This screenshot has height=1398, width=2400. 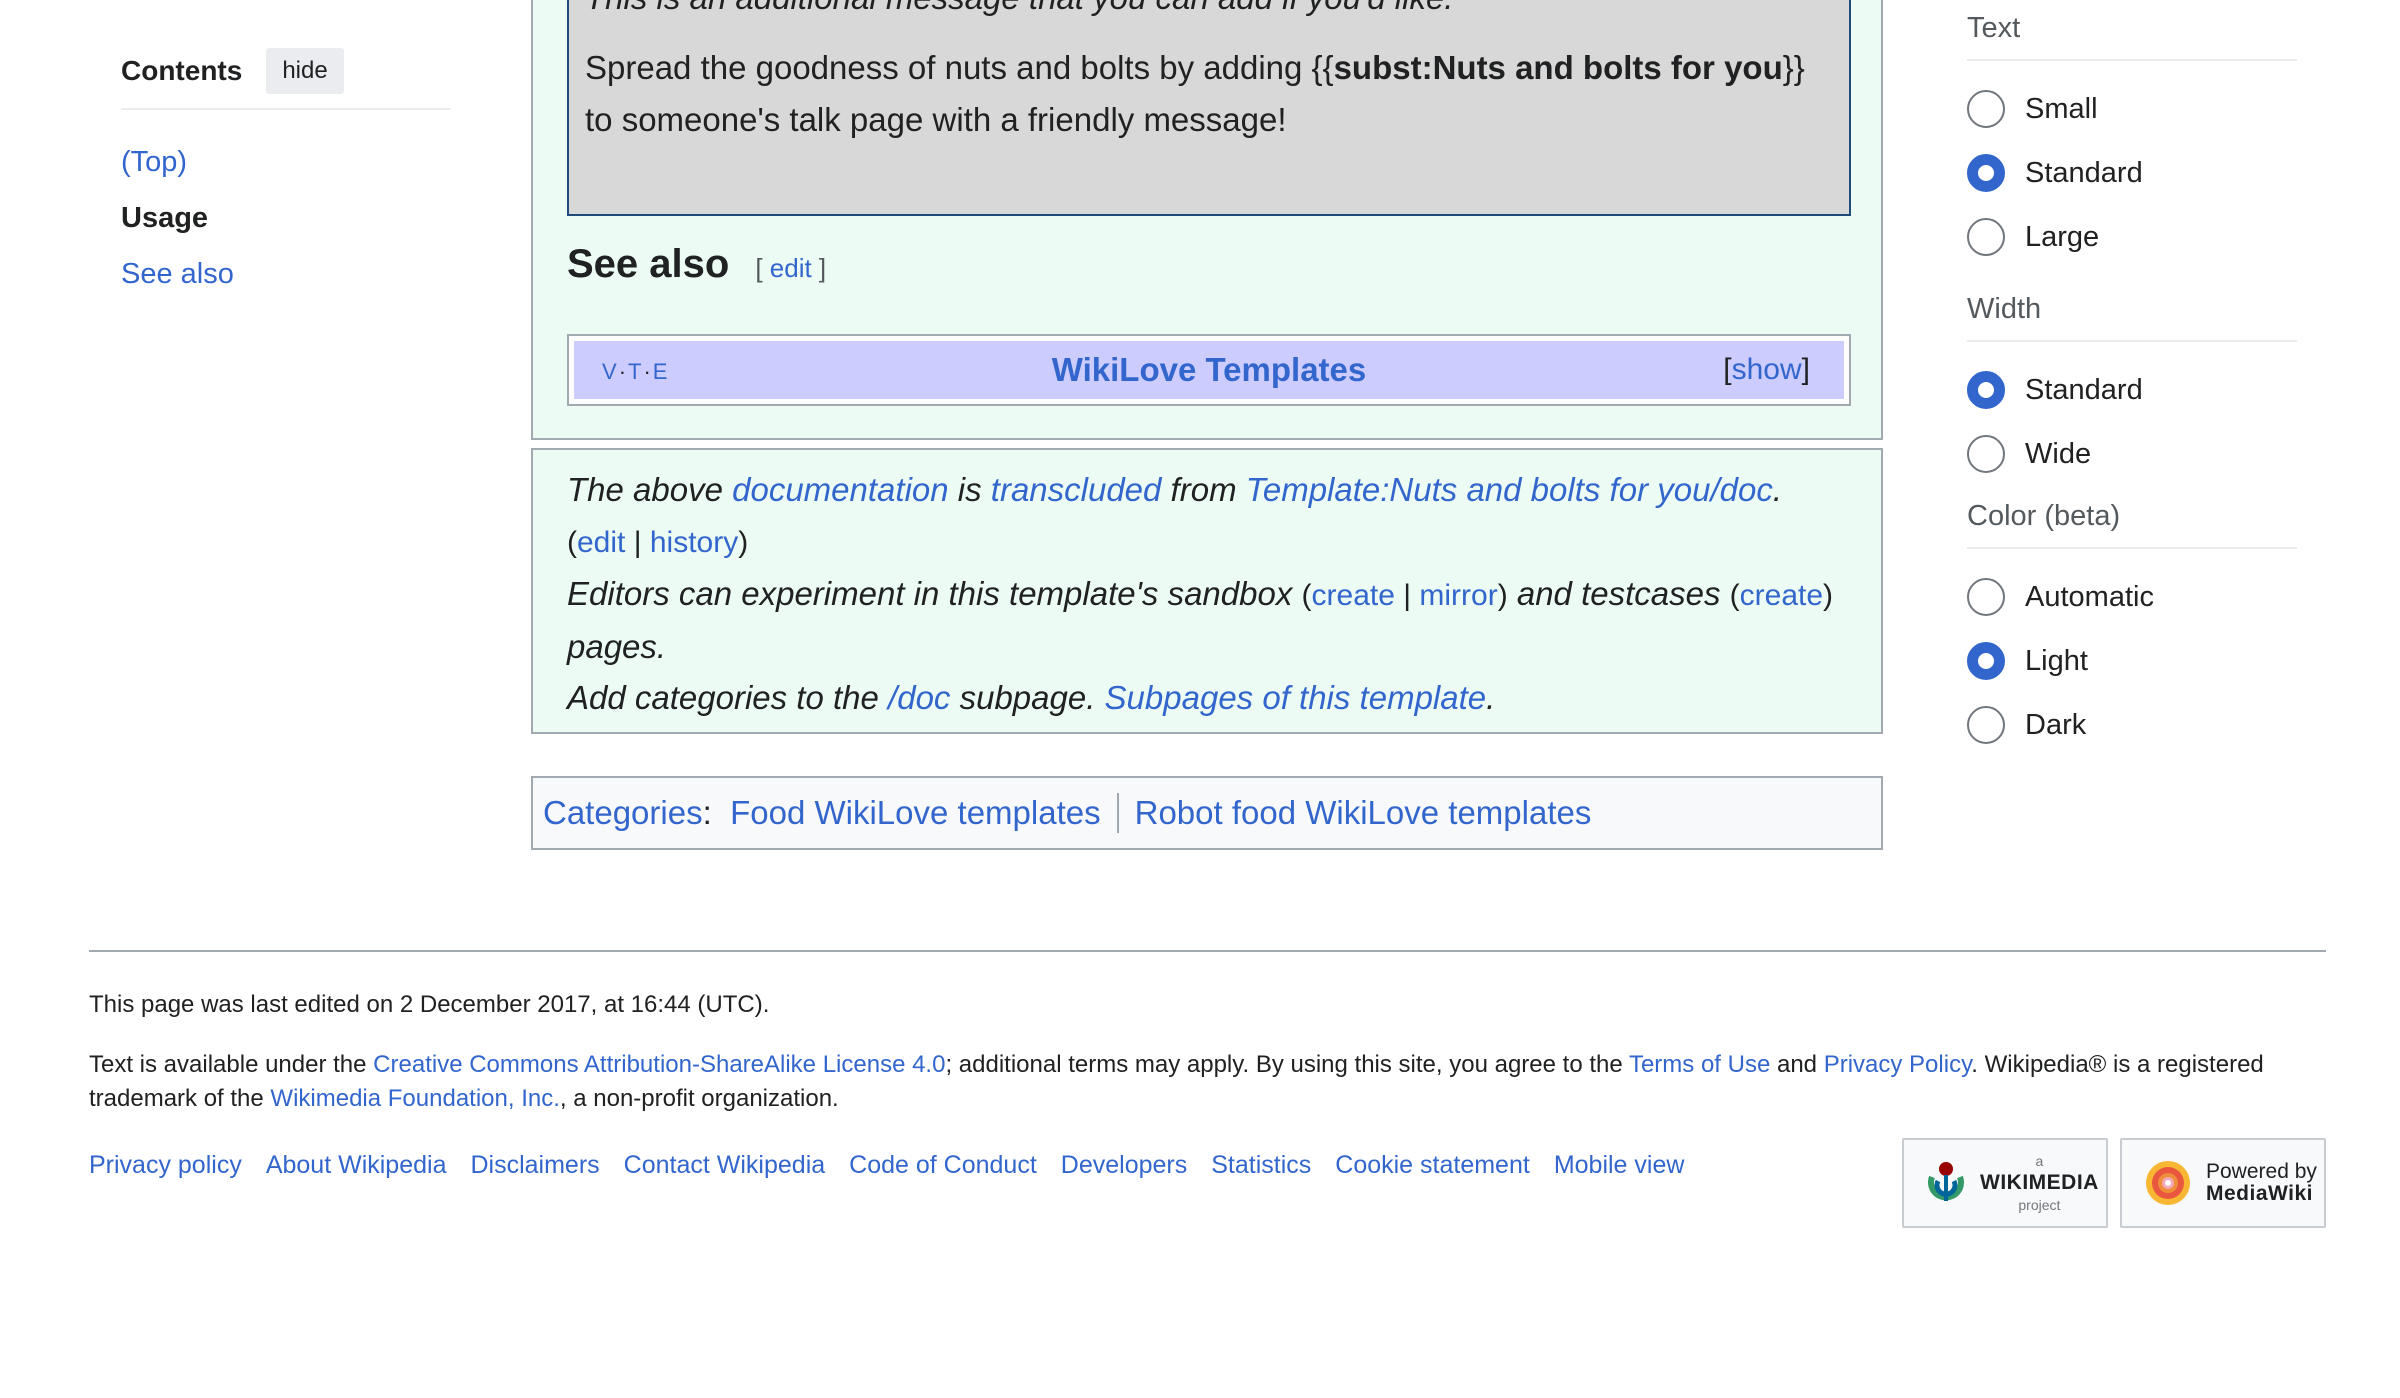 What do you see at coordinates (623, 813) in the screenshot?
I see `categories-label-link: Categories` at bounding box center [623, 813].